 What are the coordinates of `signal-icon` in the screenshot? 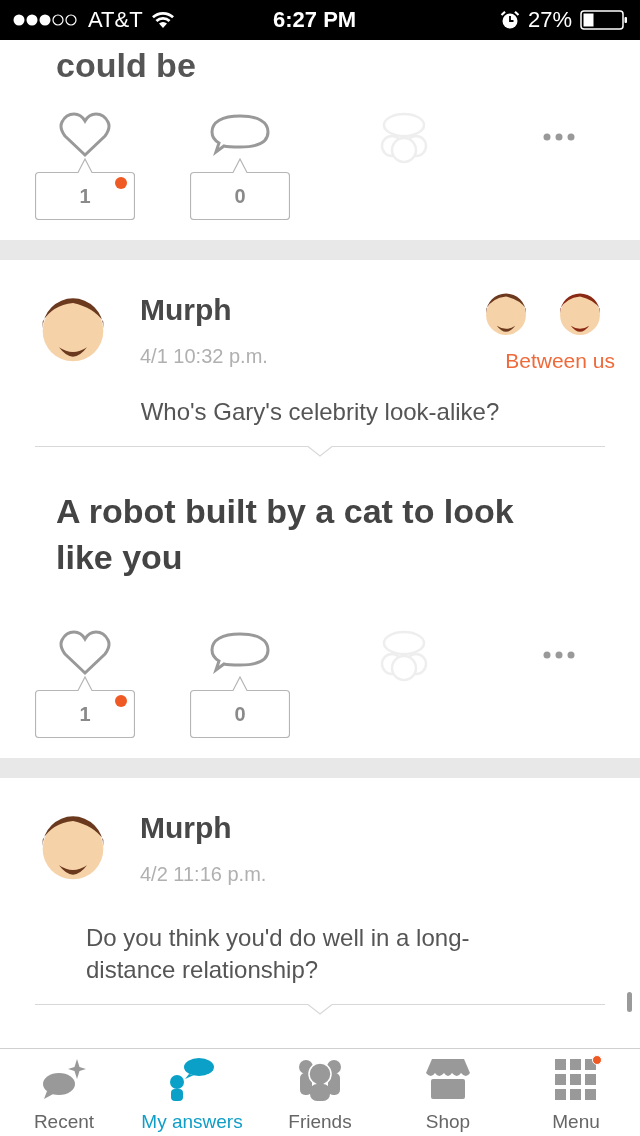 It's located at (46, 20).